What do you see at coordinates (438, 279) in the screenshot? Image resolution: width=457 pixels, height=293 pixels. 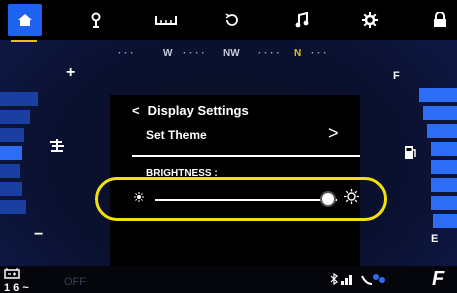 I see `gear-indicator: F` at bounding box center [438, 279].